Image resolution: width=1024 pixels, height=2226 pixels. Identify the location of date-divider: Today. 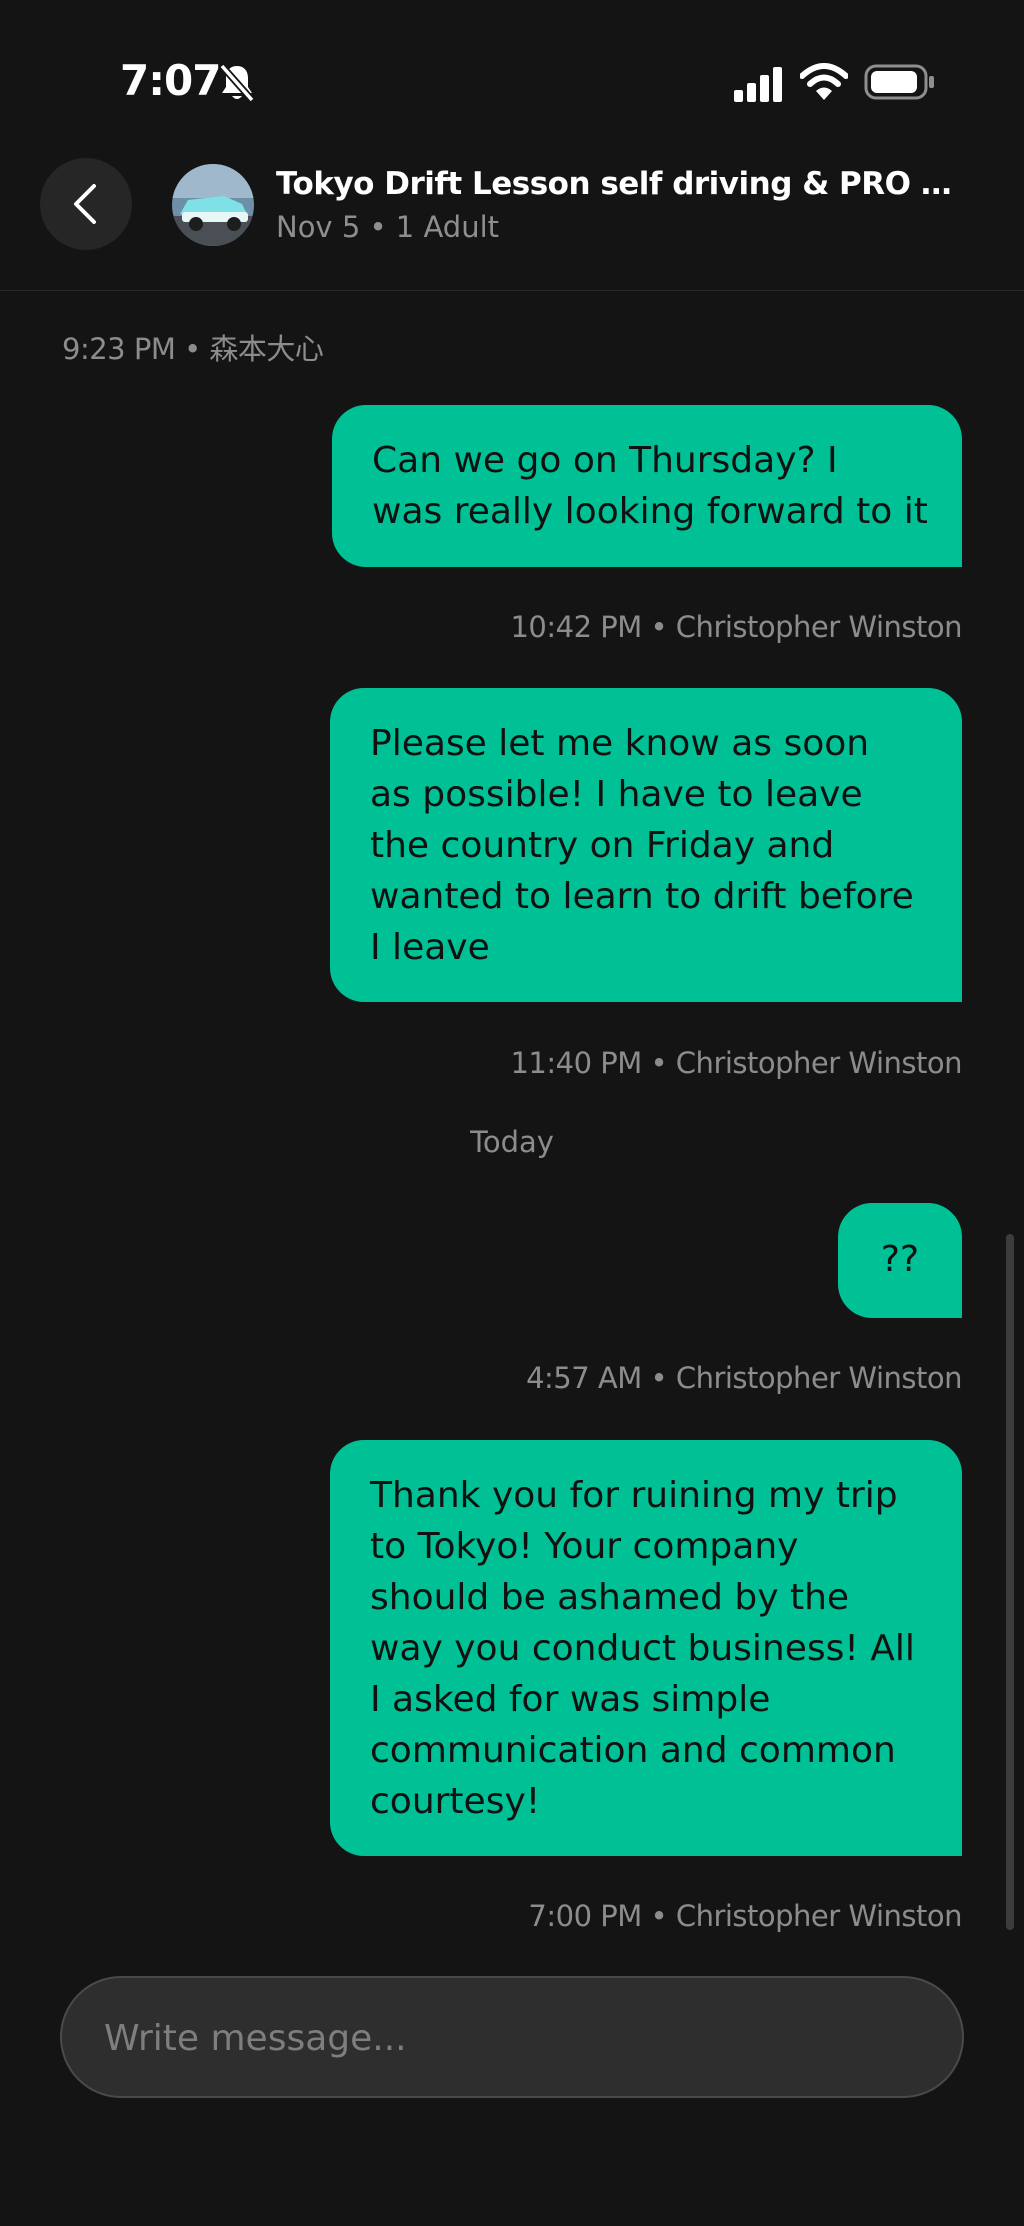
(512, 1142).